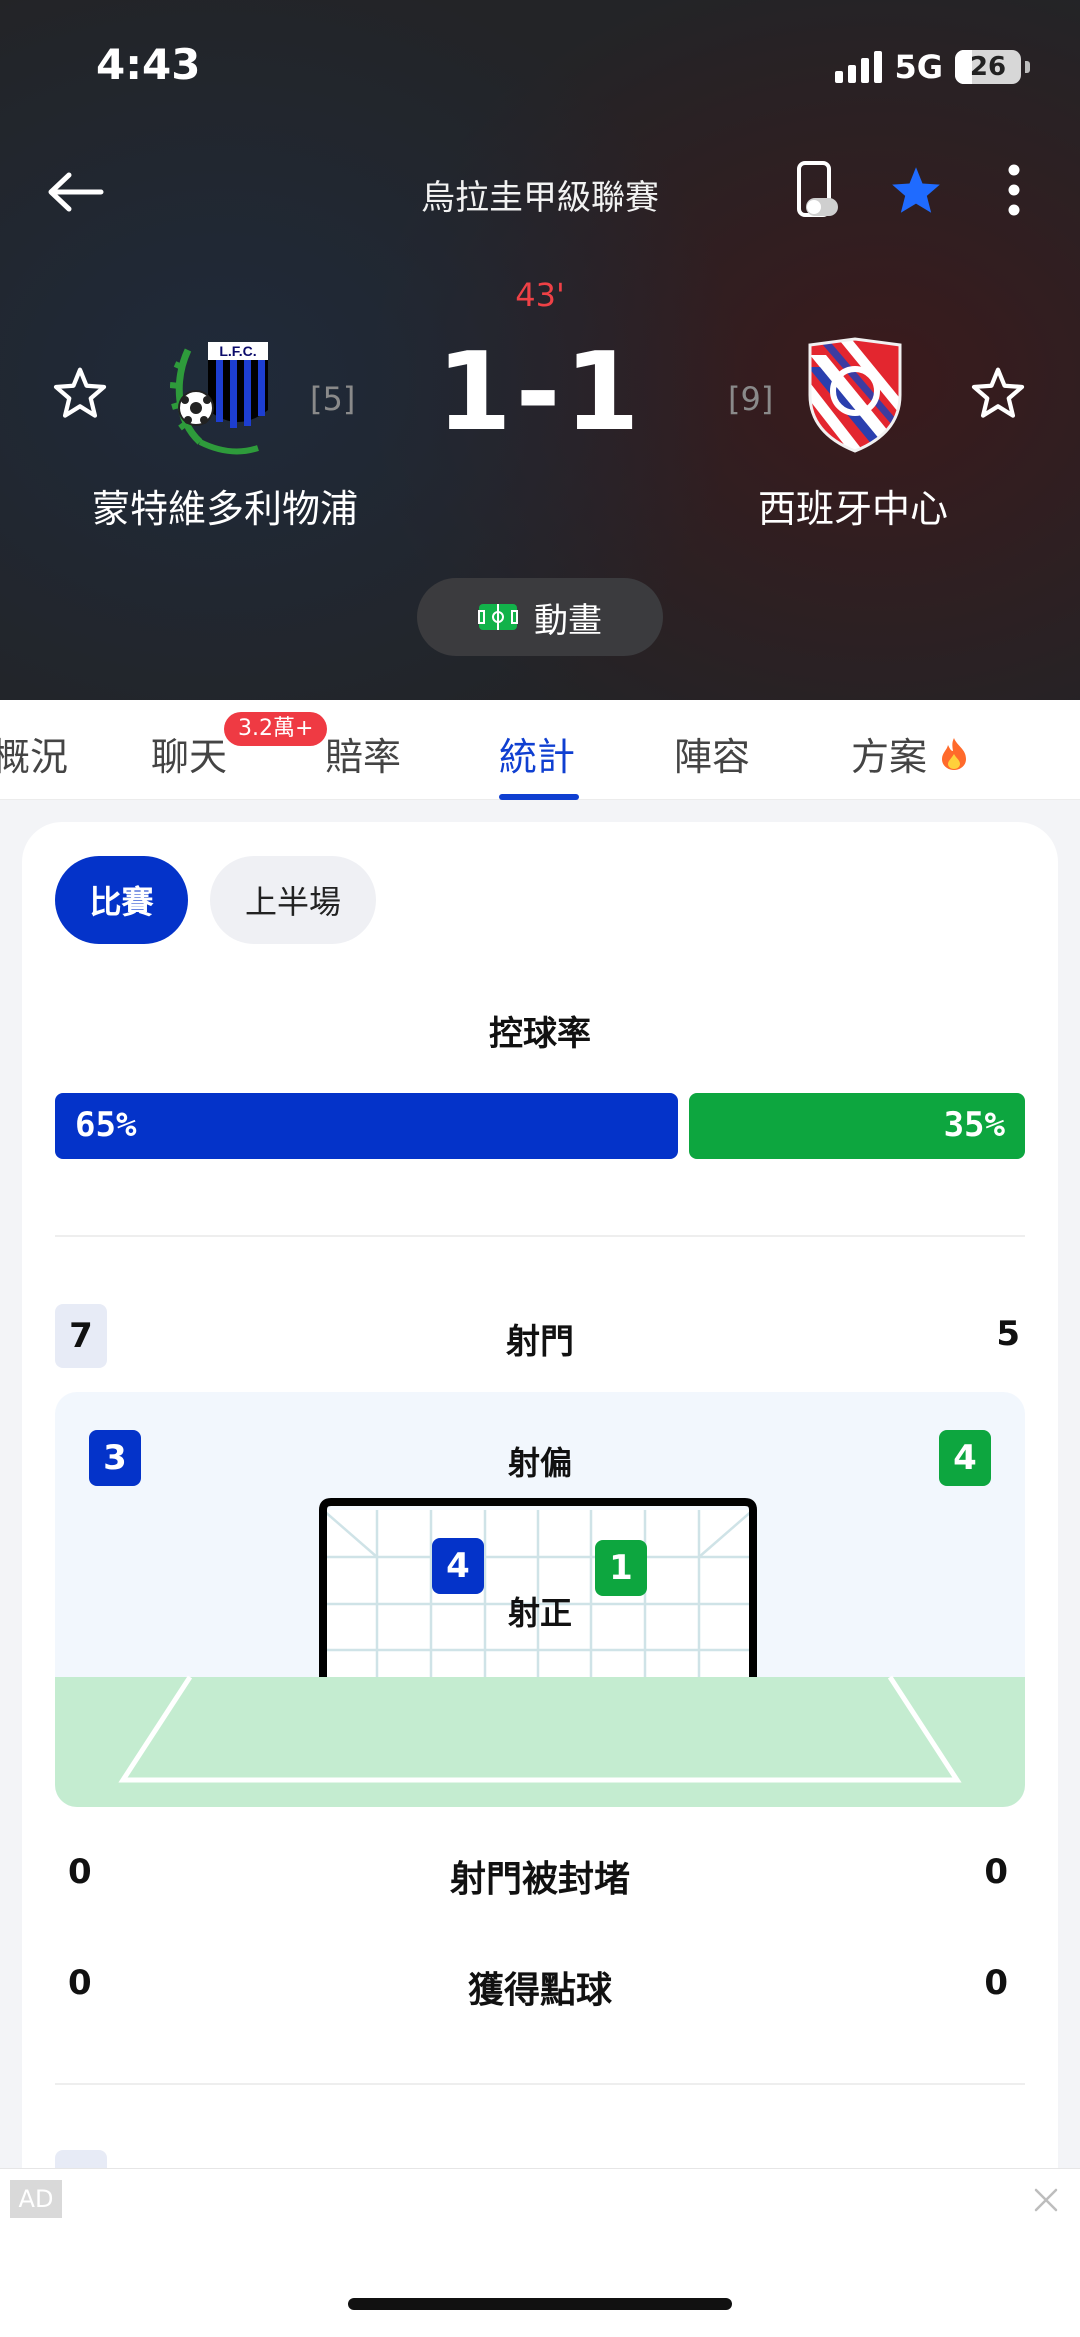 The image size is (1080, 2337). I want to click on period-tab-match: 比賽, so click(121, 900).